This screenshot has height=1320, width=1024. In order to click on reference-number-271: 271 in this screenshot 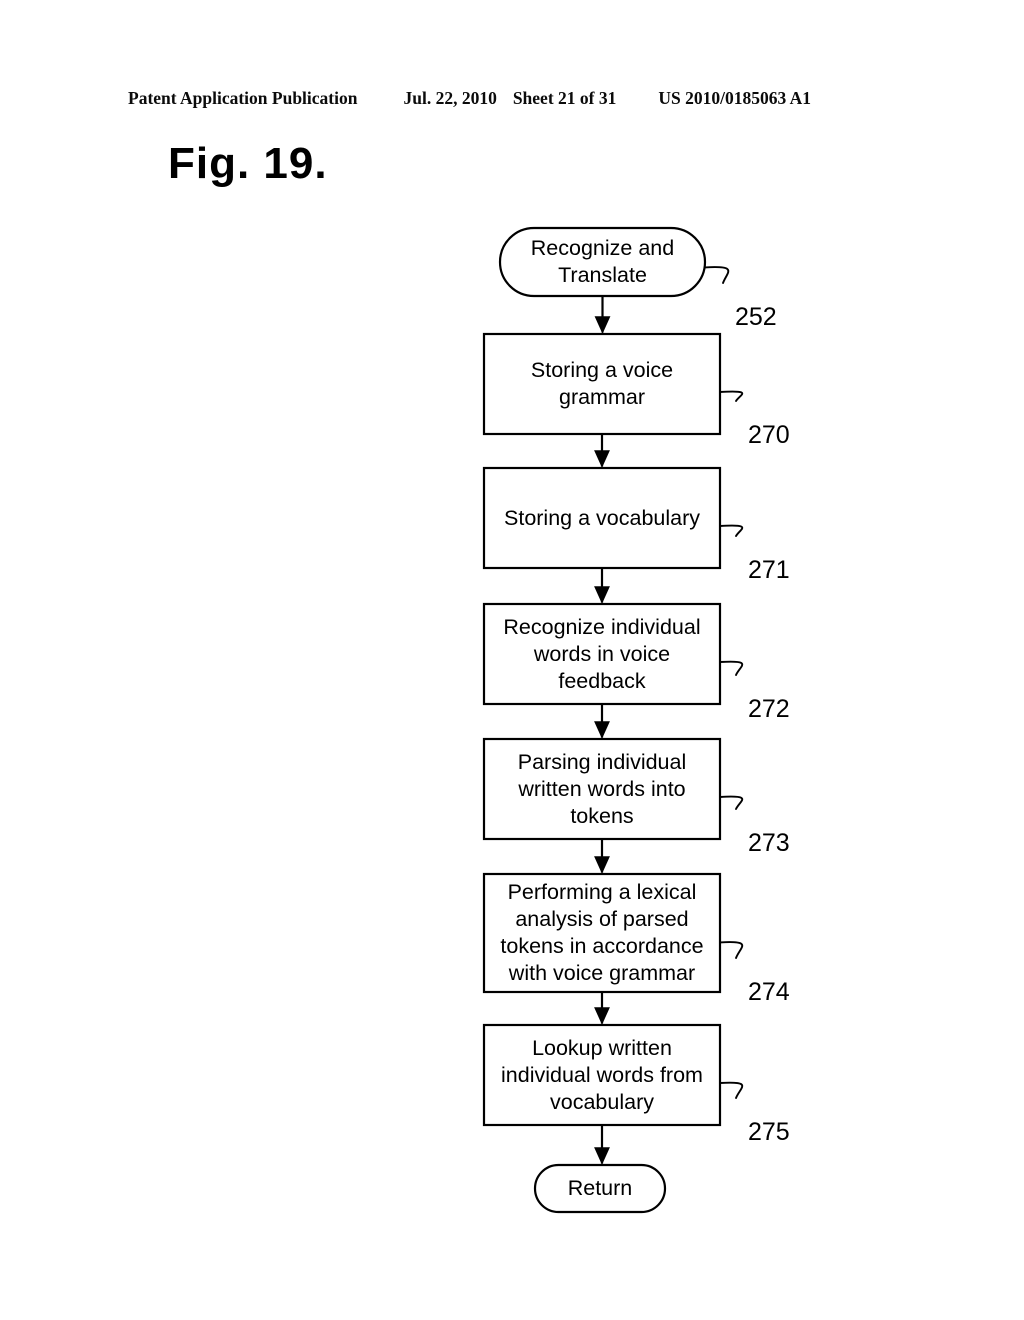, I will do `click(769, 570)`.